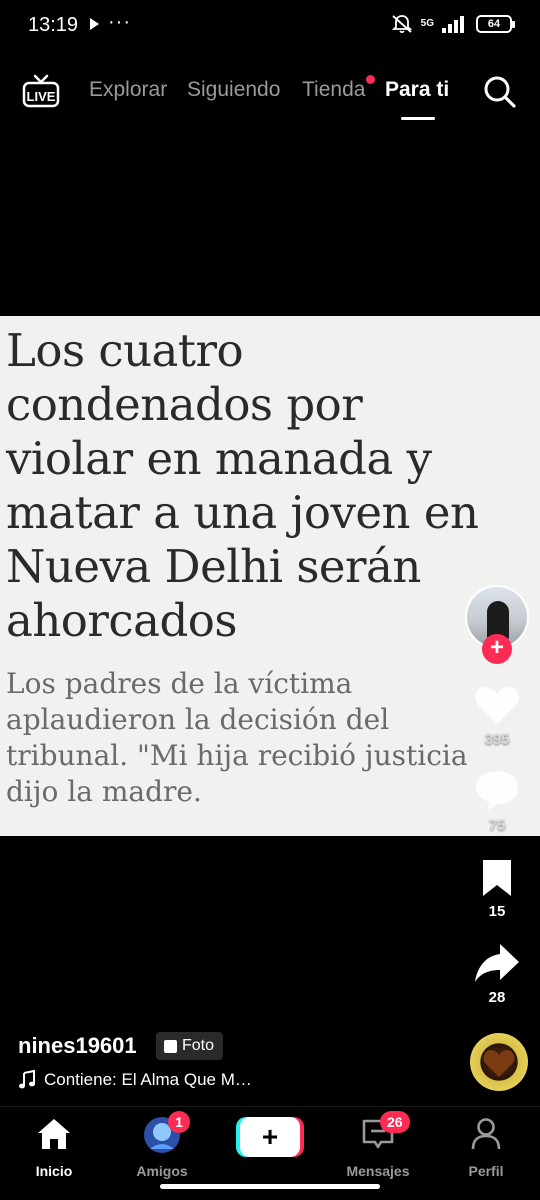 This screenshot has width=540, height=1200. I want to click on search-icon, so click(500, 92).